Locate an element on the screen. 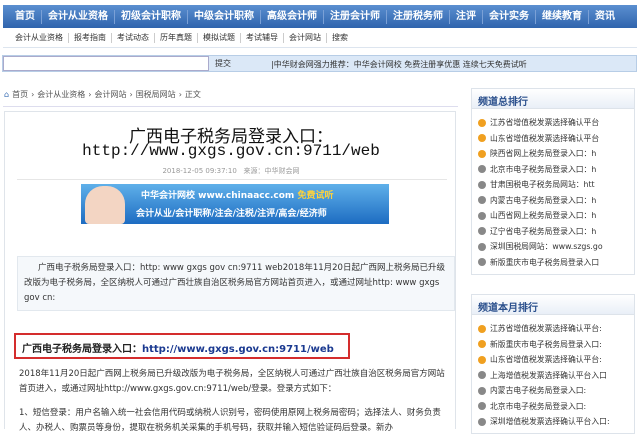  breadcrumb-item: 正文 is located at coordinates (192, 94).